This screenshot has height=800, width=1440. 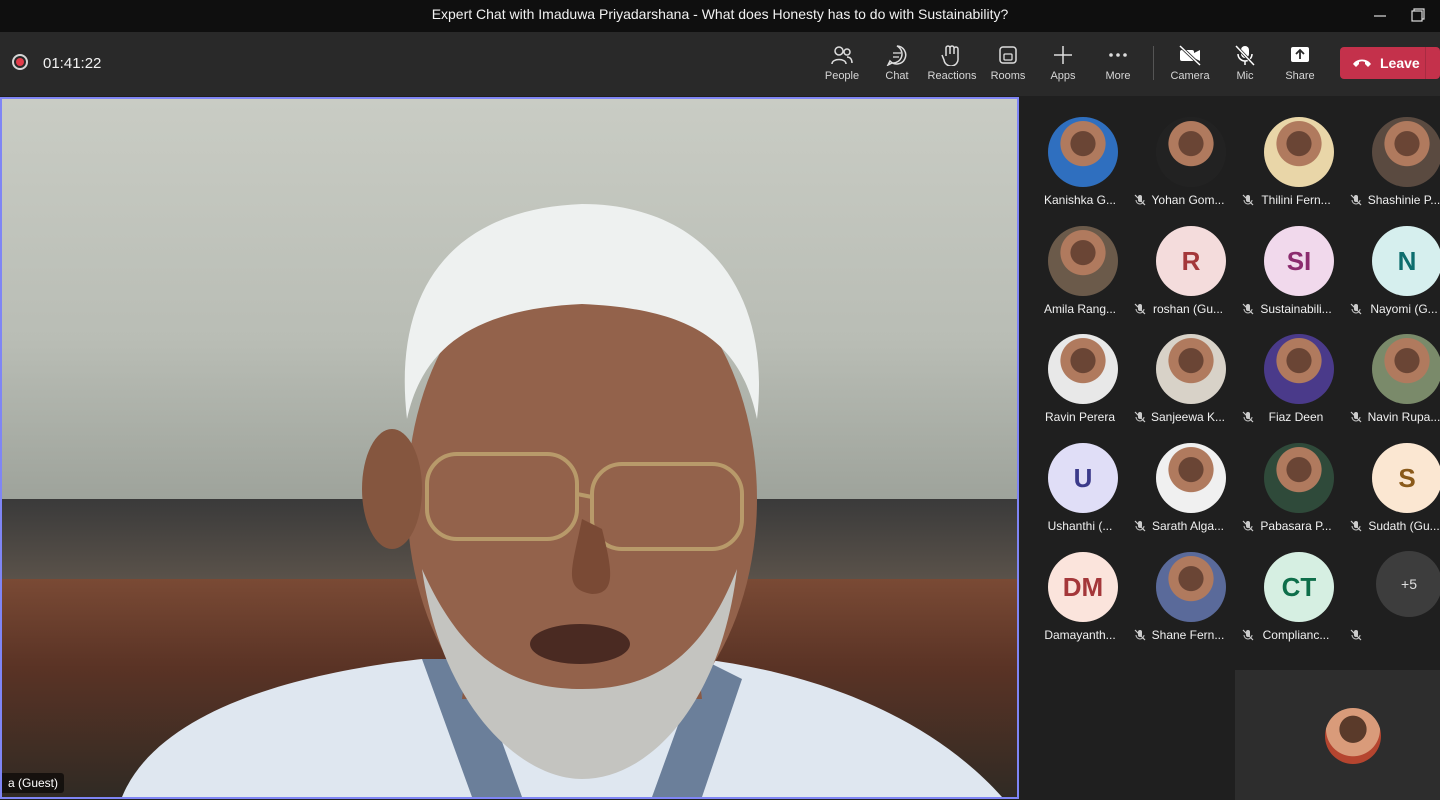 I want to click on people-label: People, so click(x=842, y=76).